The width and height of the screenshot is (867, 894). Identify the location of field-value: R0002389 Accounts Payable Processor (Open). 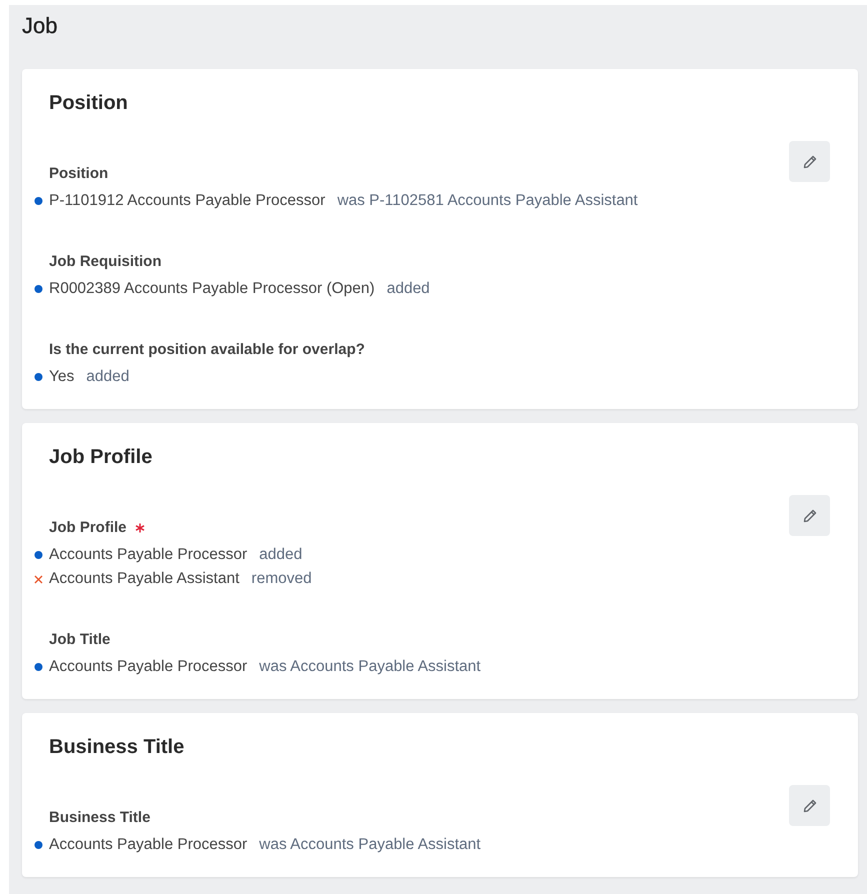
(212, 289).